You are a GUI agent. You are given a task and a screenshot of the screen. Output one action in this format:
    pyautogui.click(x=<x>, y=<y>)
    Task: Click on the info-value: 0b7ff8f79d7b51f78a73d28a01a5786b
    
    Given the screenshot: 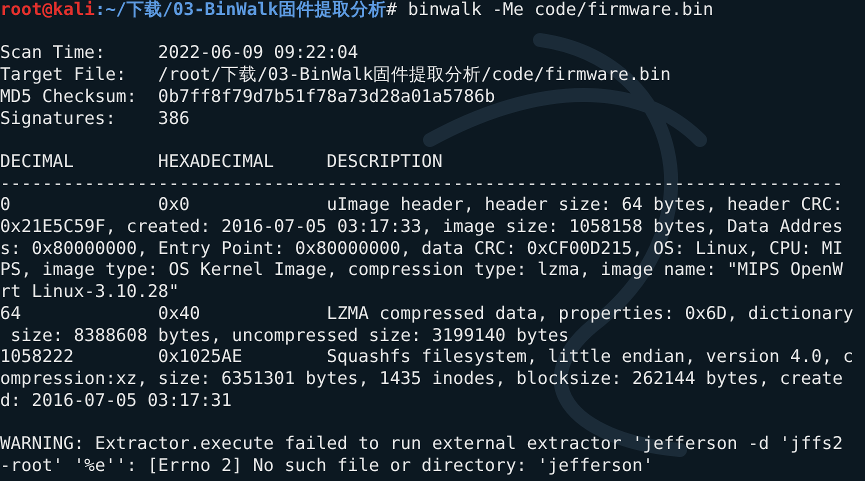 What is the action you would take?
    pyautogui.click(x=327, y=97)
    